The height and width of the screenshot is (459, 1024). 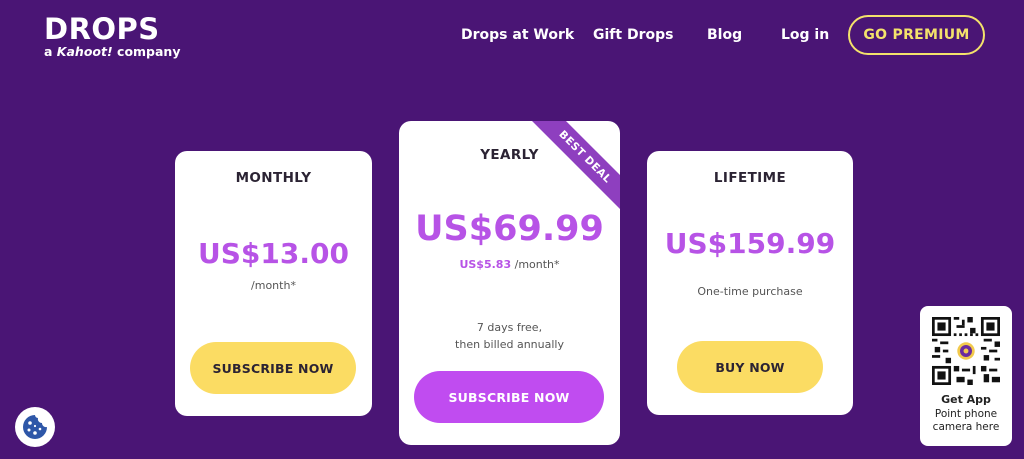 I want to click on get-app-desc-line-1: Point phone, so click(x=966, y=414).